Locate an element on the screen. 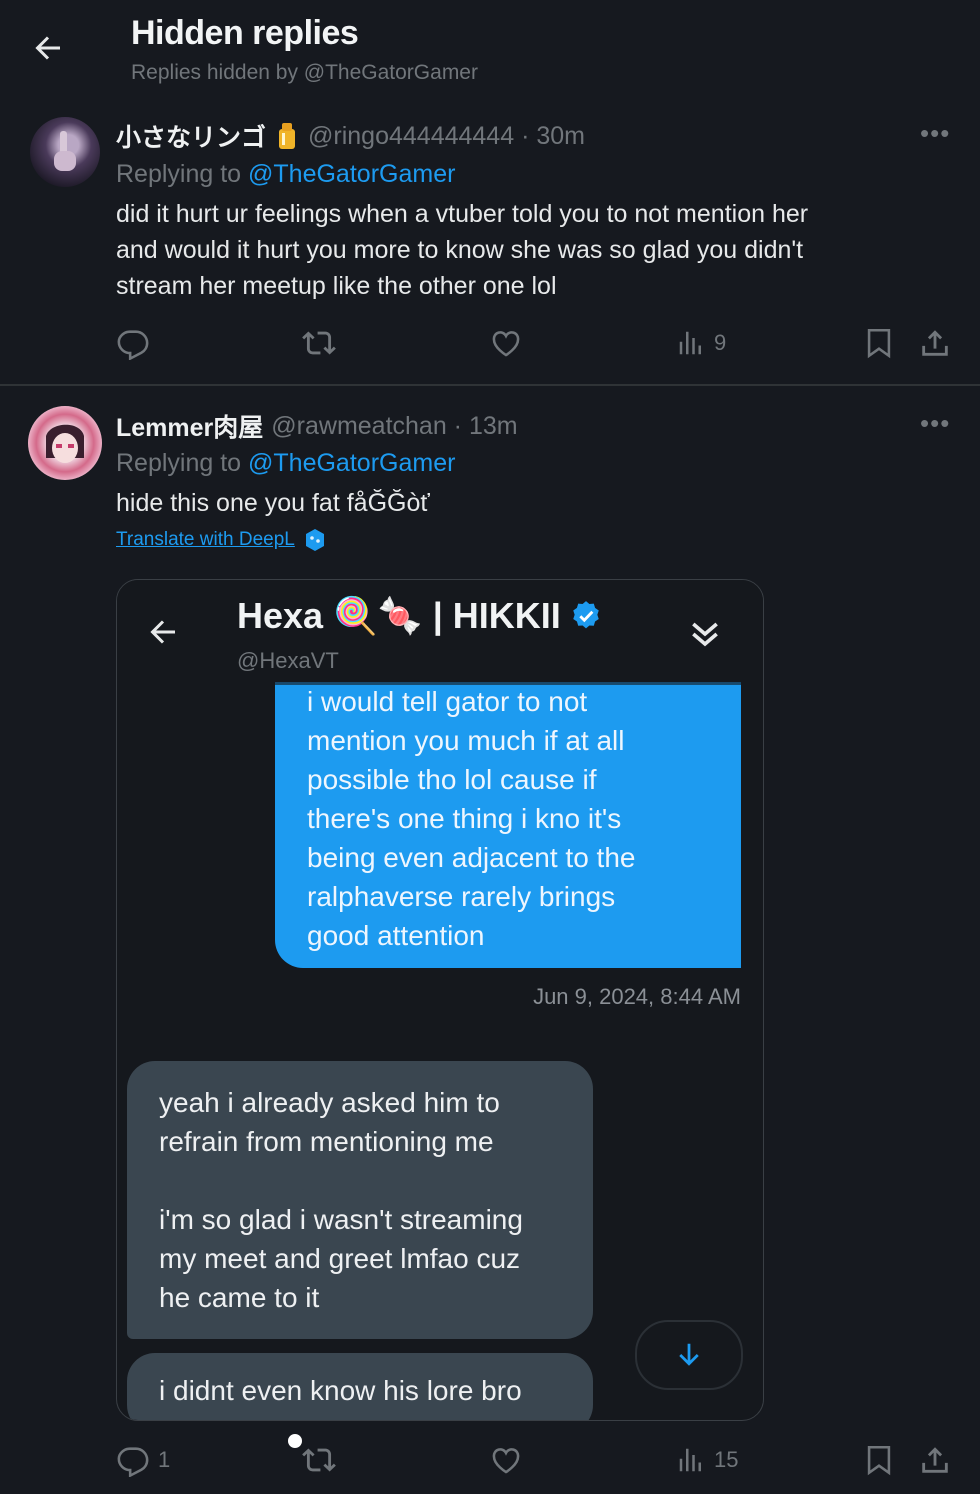 The width and height of the screenshot is (980, 1494). tweet-text: hide this one you fat fåĞĞòť is located at coordinates (273, 503).